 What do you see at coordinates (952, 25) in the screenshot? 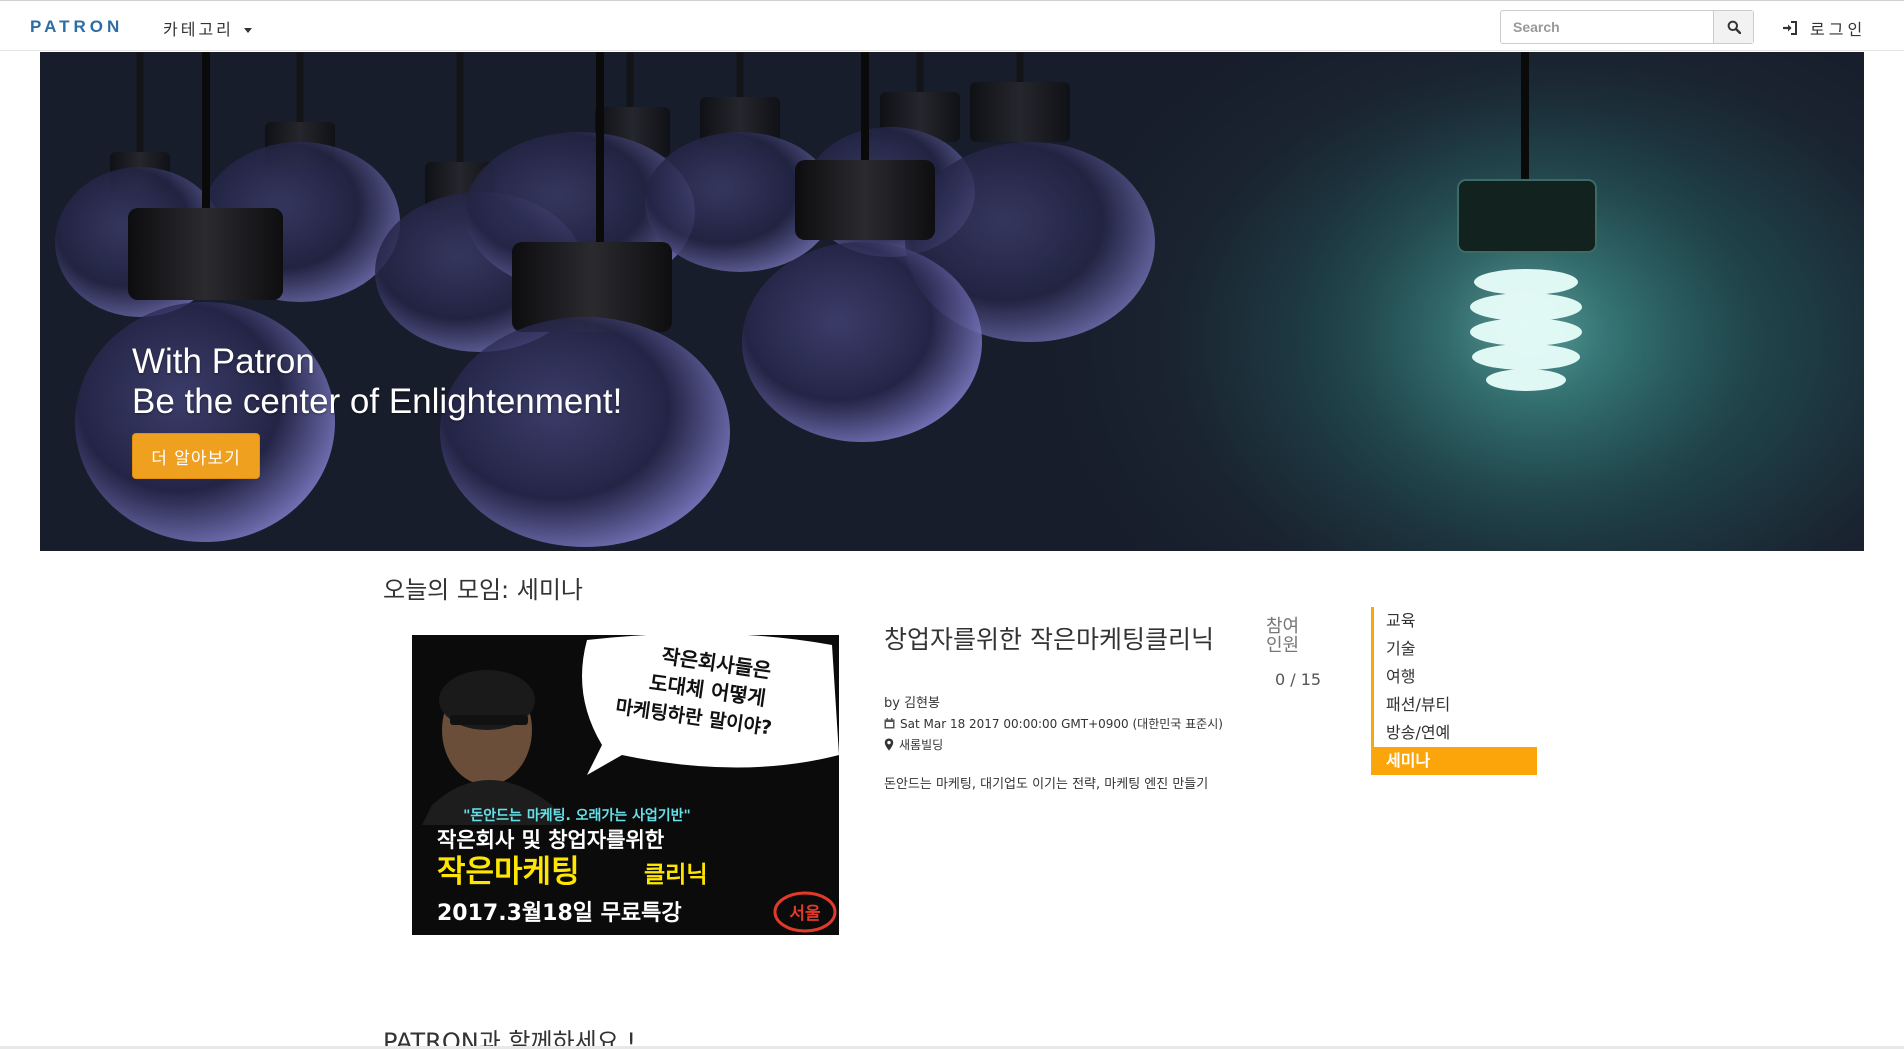
I see `top-navbar: PATRON 카테고리 로그인` at bounding box center [952, 25].